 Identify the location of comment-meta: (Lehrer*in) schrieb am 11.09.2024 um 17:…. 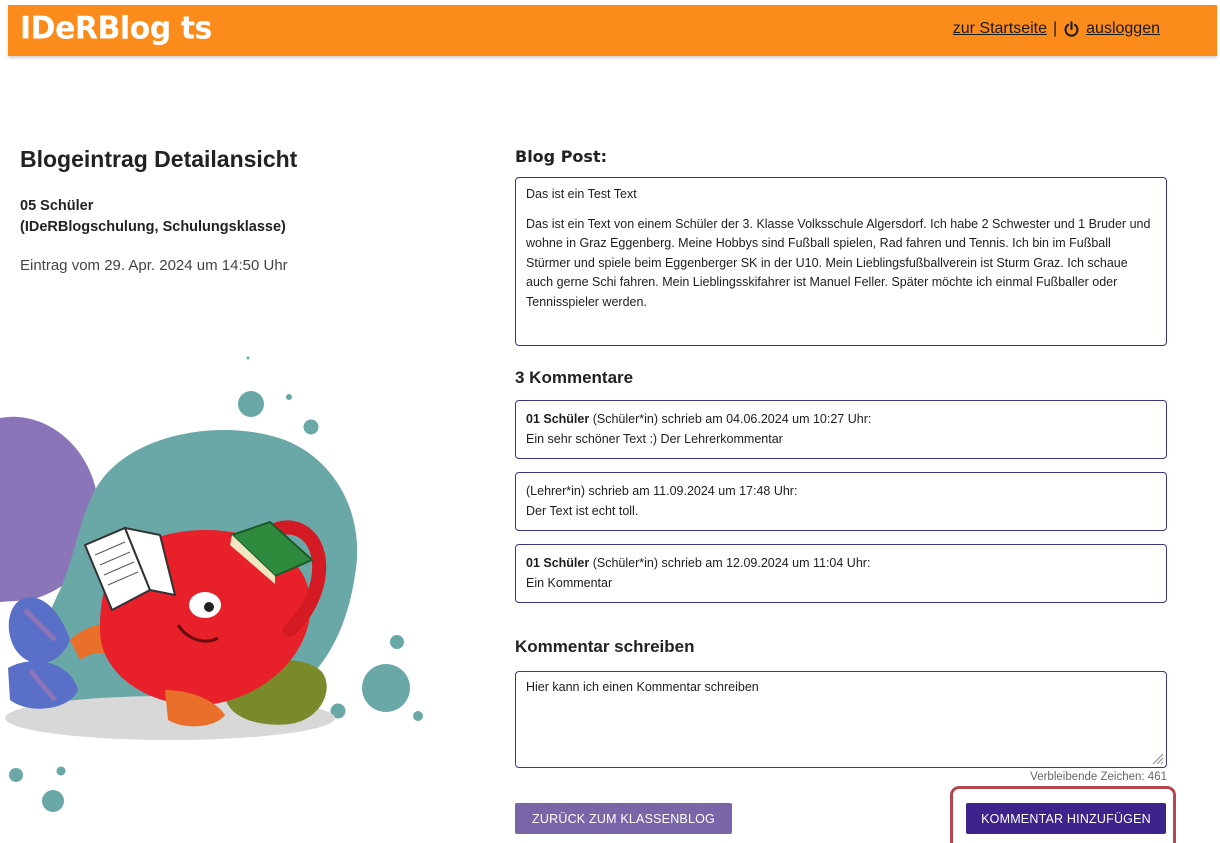
(841, 492).